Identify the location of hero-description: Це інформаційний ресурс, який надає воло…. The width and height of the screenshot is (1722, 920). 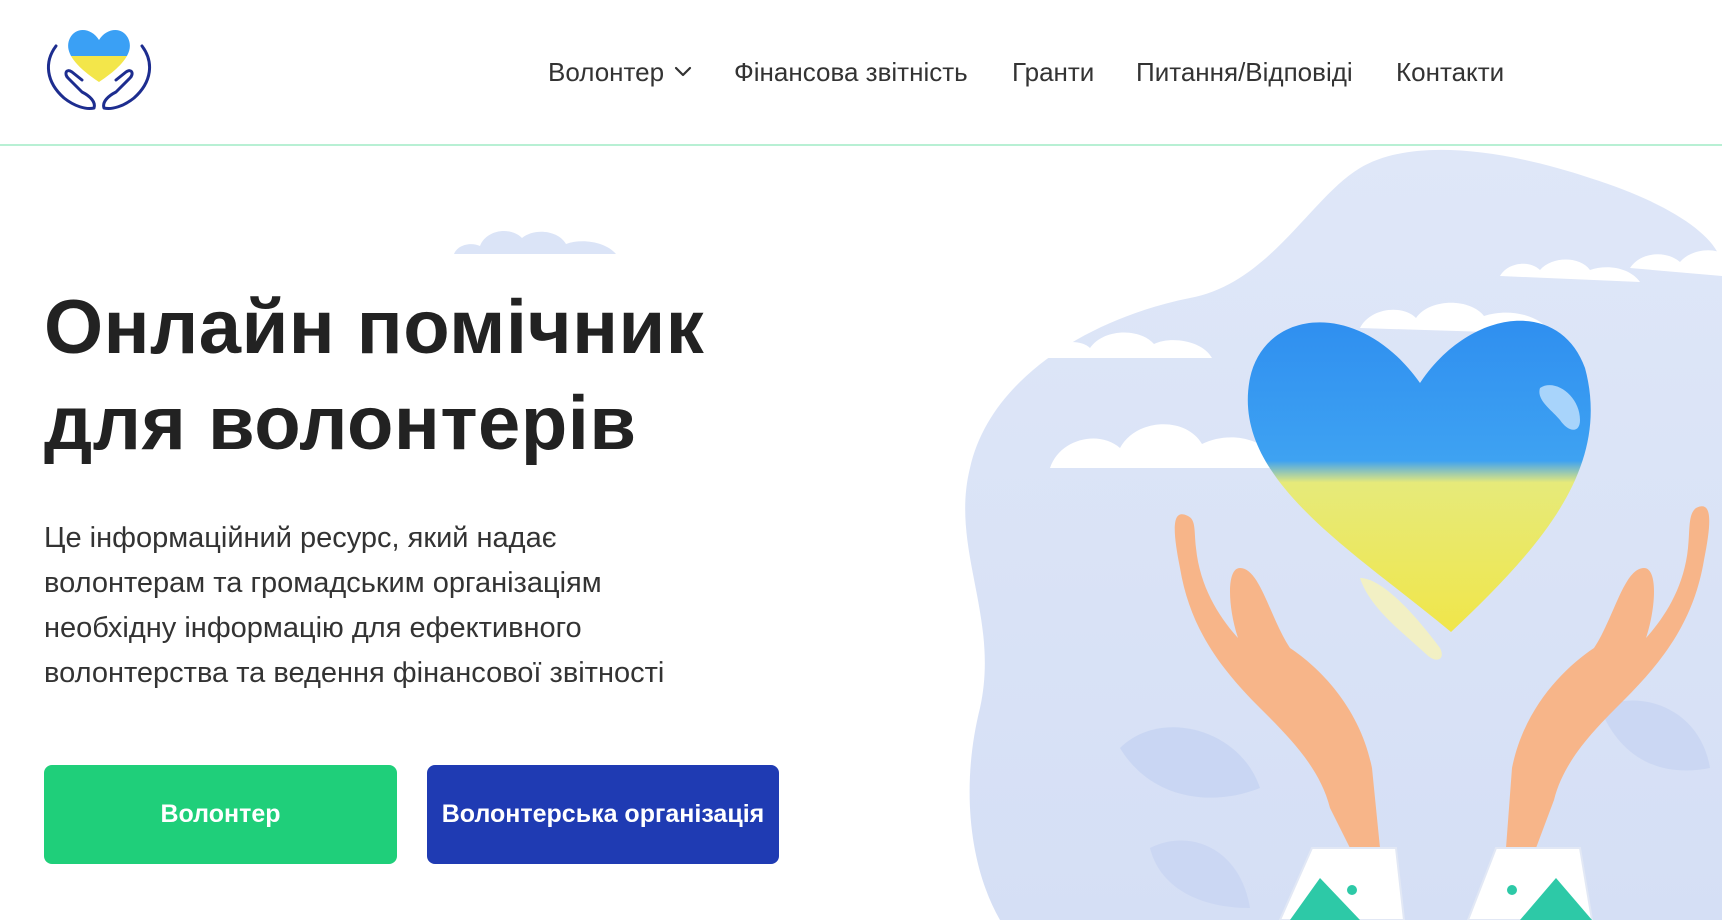
(394, 606).